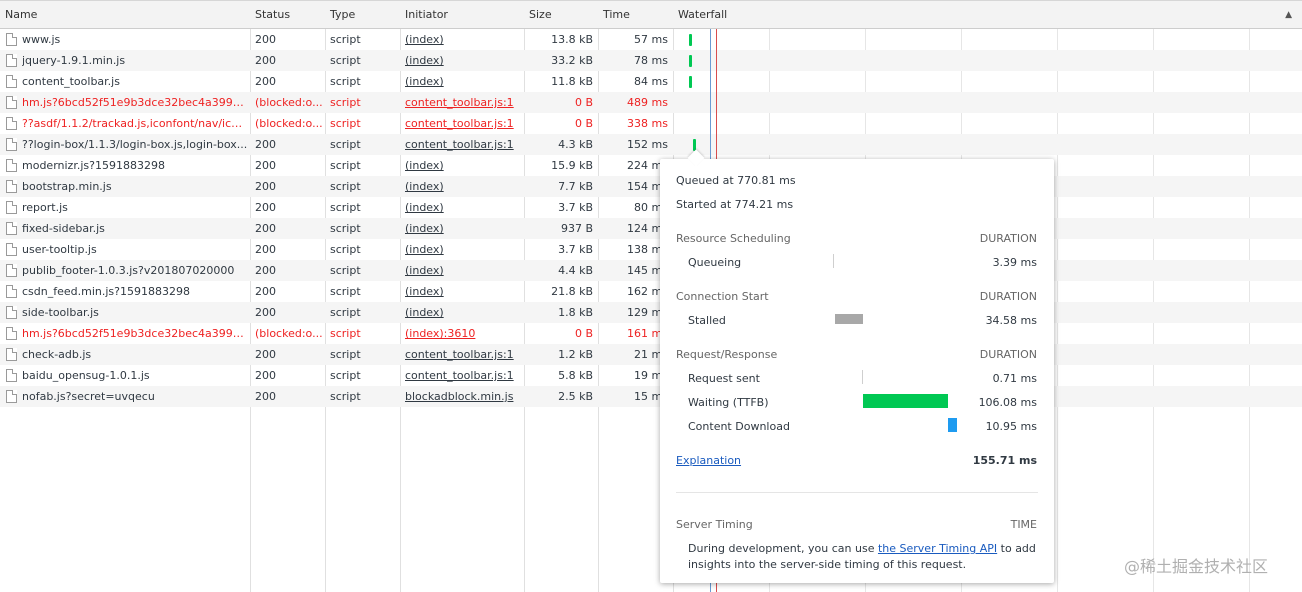  What do you see at coordinates (135, 312) in the screenshot?
I see `request-name: side-toolbar.js` at bounding box center [135, 312].